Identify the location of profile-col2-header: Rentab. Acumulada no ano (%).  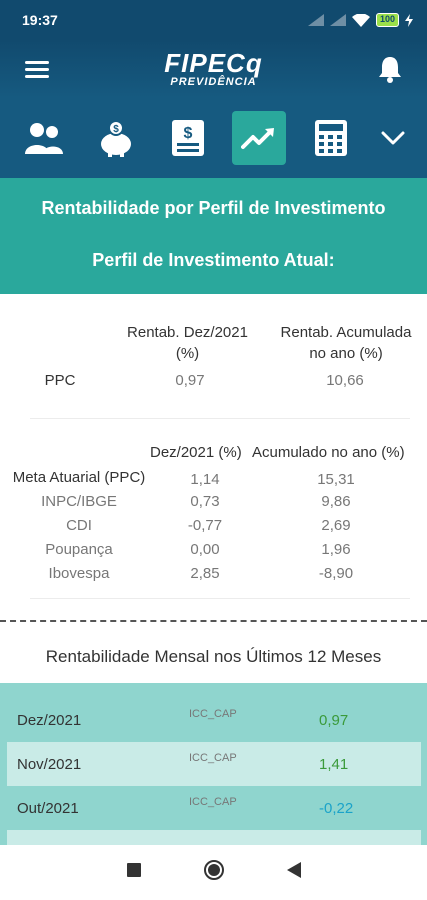
(346, 343).